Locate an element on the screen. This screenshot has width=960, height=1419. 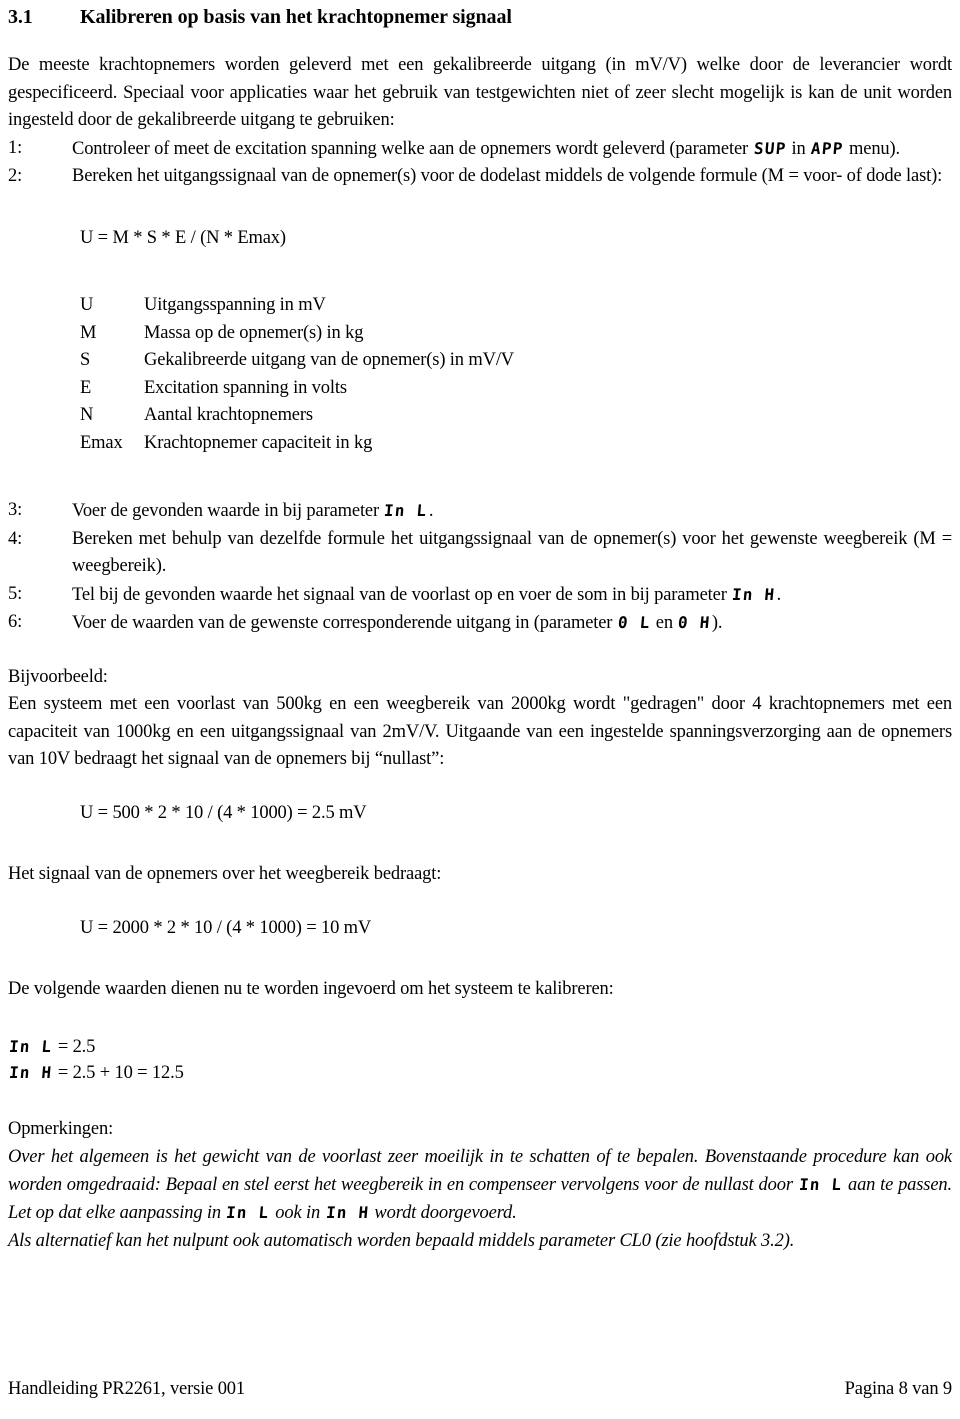
step-number: 3: is located at coordinates (15, 510).